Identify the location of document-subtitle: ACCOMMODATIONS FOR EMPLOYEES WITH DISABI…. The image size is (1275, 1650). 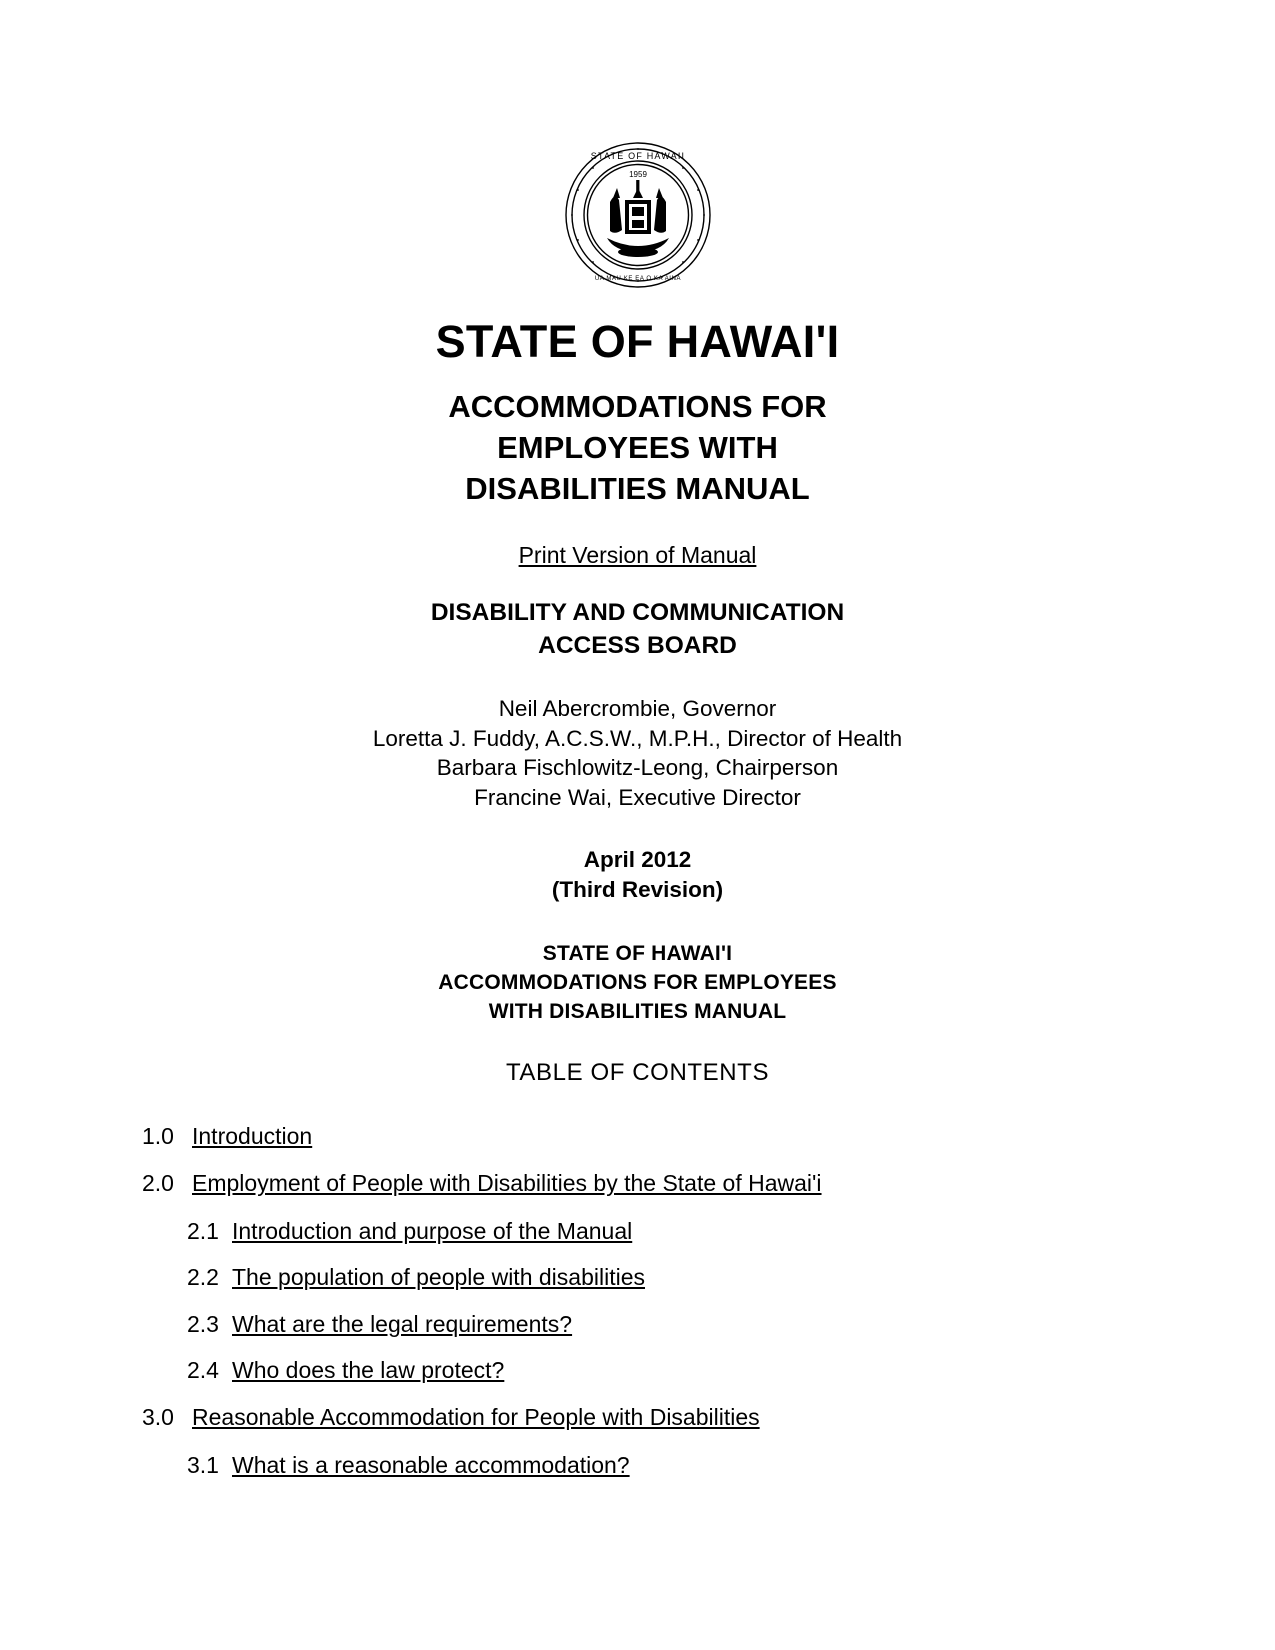
(637, 448).